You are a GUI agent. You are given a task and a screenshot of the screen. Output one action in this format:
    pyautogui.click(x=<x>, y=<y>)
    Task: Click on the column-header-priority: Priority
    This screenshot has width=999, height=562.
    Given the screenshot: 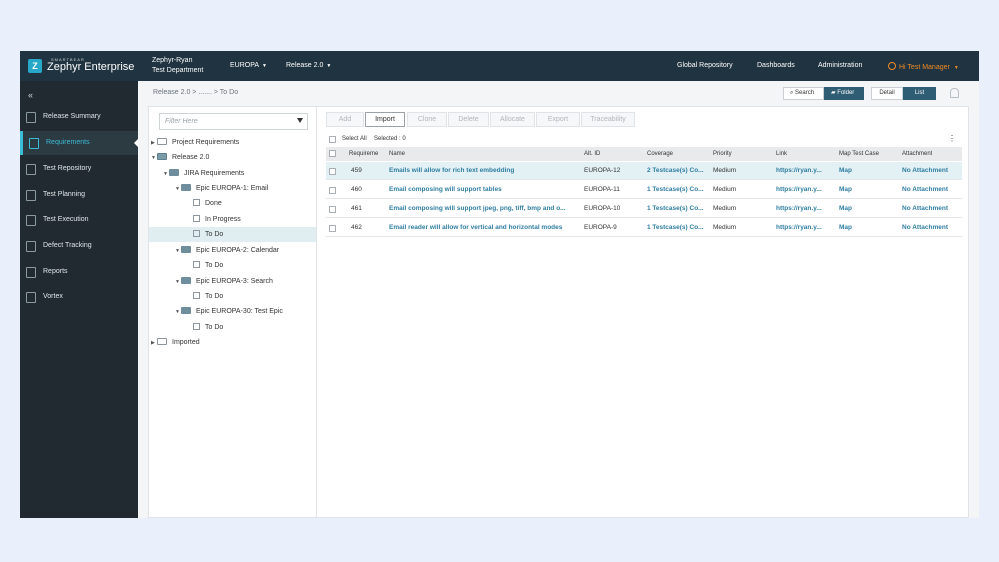 What is the action you would take?
    pyautogui.click(x=722, y=154)
    